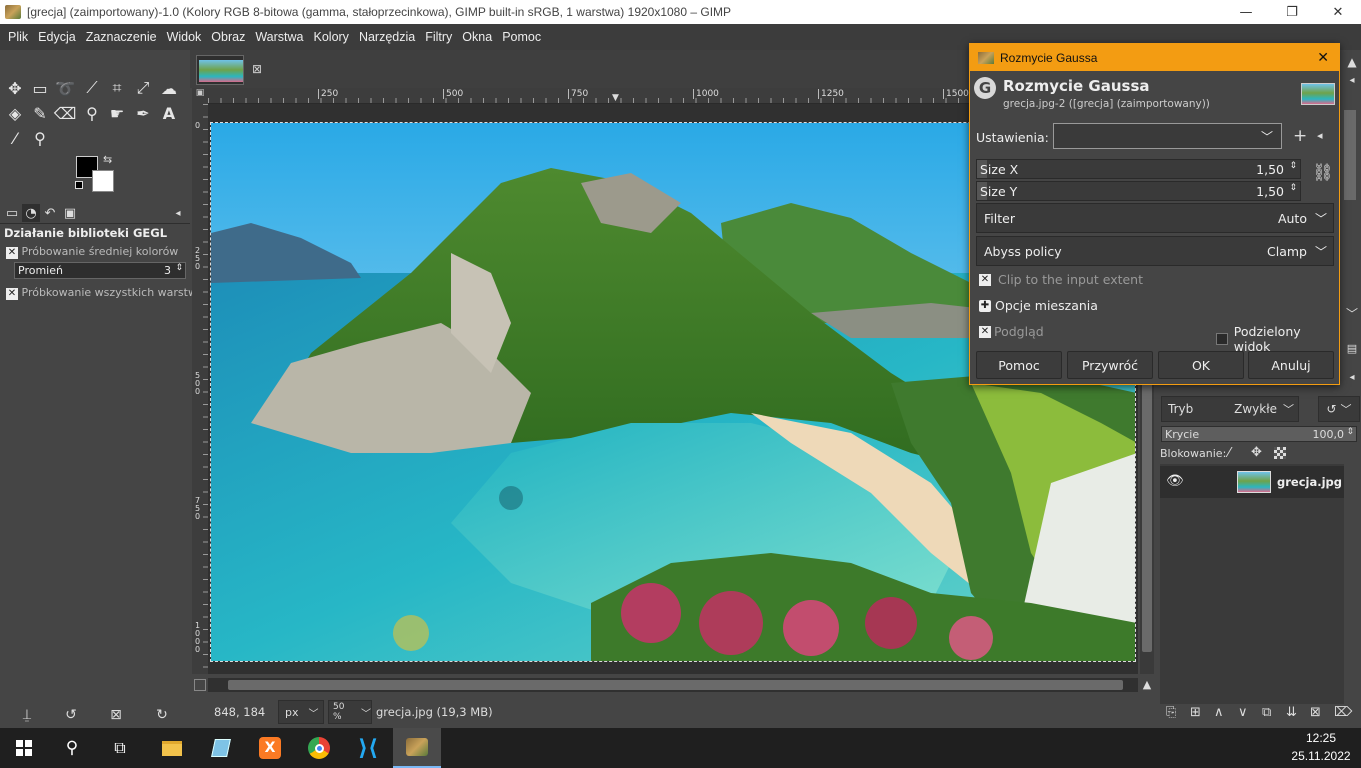 The image size is (1361, 768). Describe the element at coordinates (1138, 169) in the screenshot. I see `size-x-spinner: Size X 1,50 ⇕` at that location.